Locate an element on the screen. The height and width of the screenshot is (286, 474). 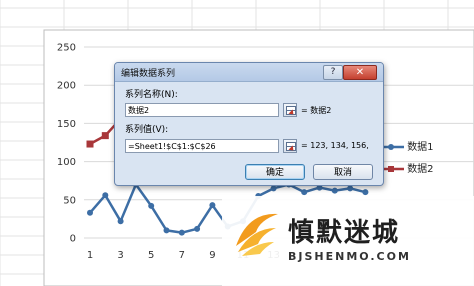
close-button: ✕ is located at coordinates (360, 72).